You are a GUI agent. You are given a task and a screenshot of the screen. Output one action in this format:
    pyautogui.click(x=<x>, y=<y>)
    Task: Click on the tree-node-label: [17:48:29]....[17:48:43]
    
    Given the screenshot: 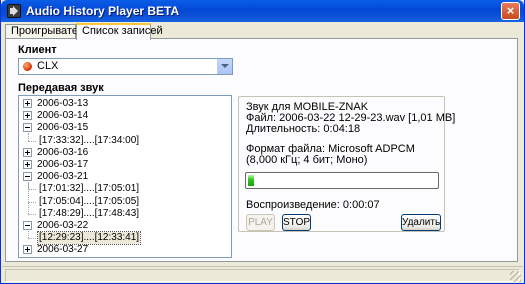 What is the action you would take?
    pyautogui.click(x=89, y=213)
    